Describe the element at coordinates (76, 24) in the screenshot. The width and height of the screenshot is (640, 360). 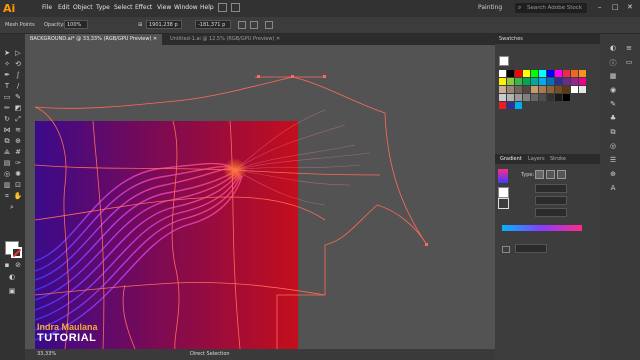
I see `opacity-field: 100%` at that location.